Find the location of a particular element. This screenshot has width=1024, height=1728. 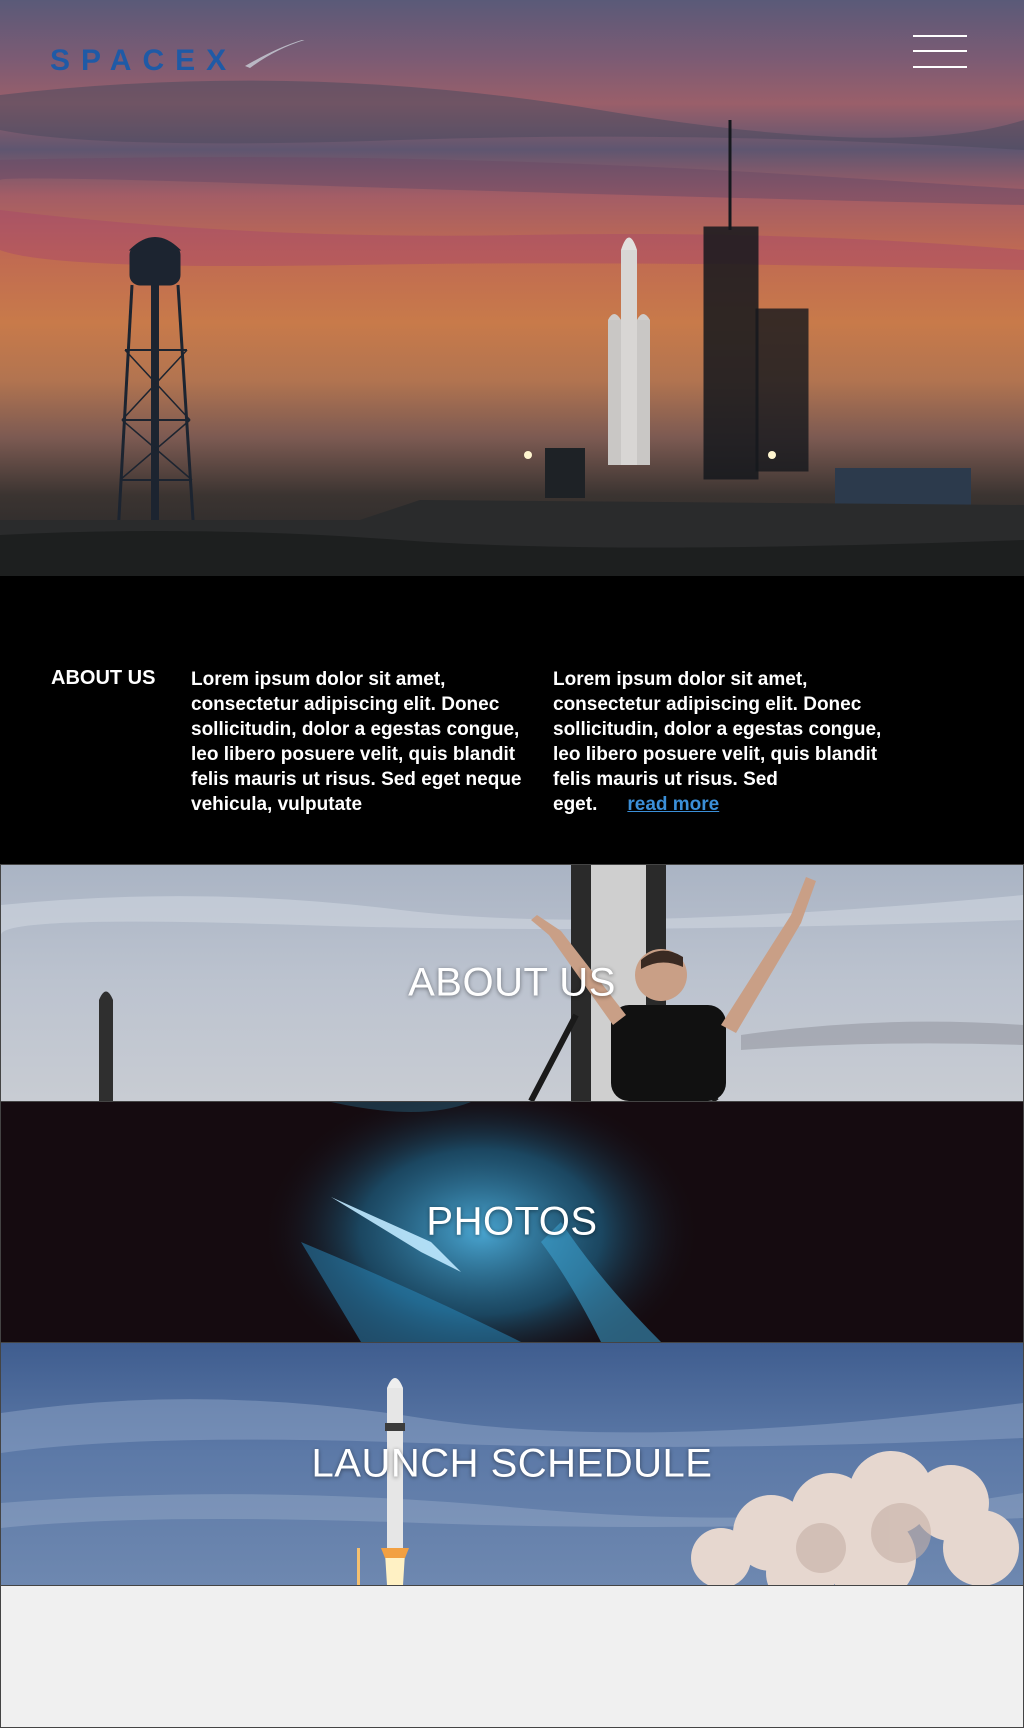

photos-banner: PHOTOS is located at coordinates (512, 1222).